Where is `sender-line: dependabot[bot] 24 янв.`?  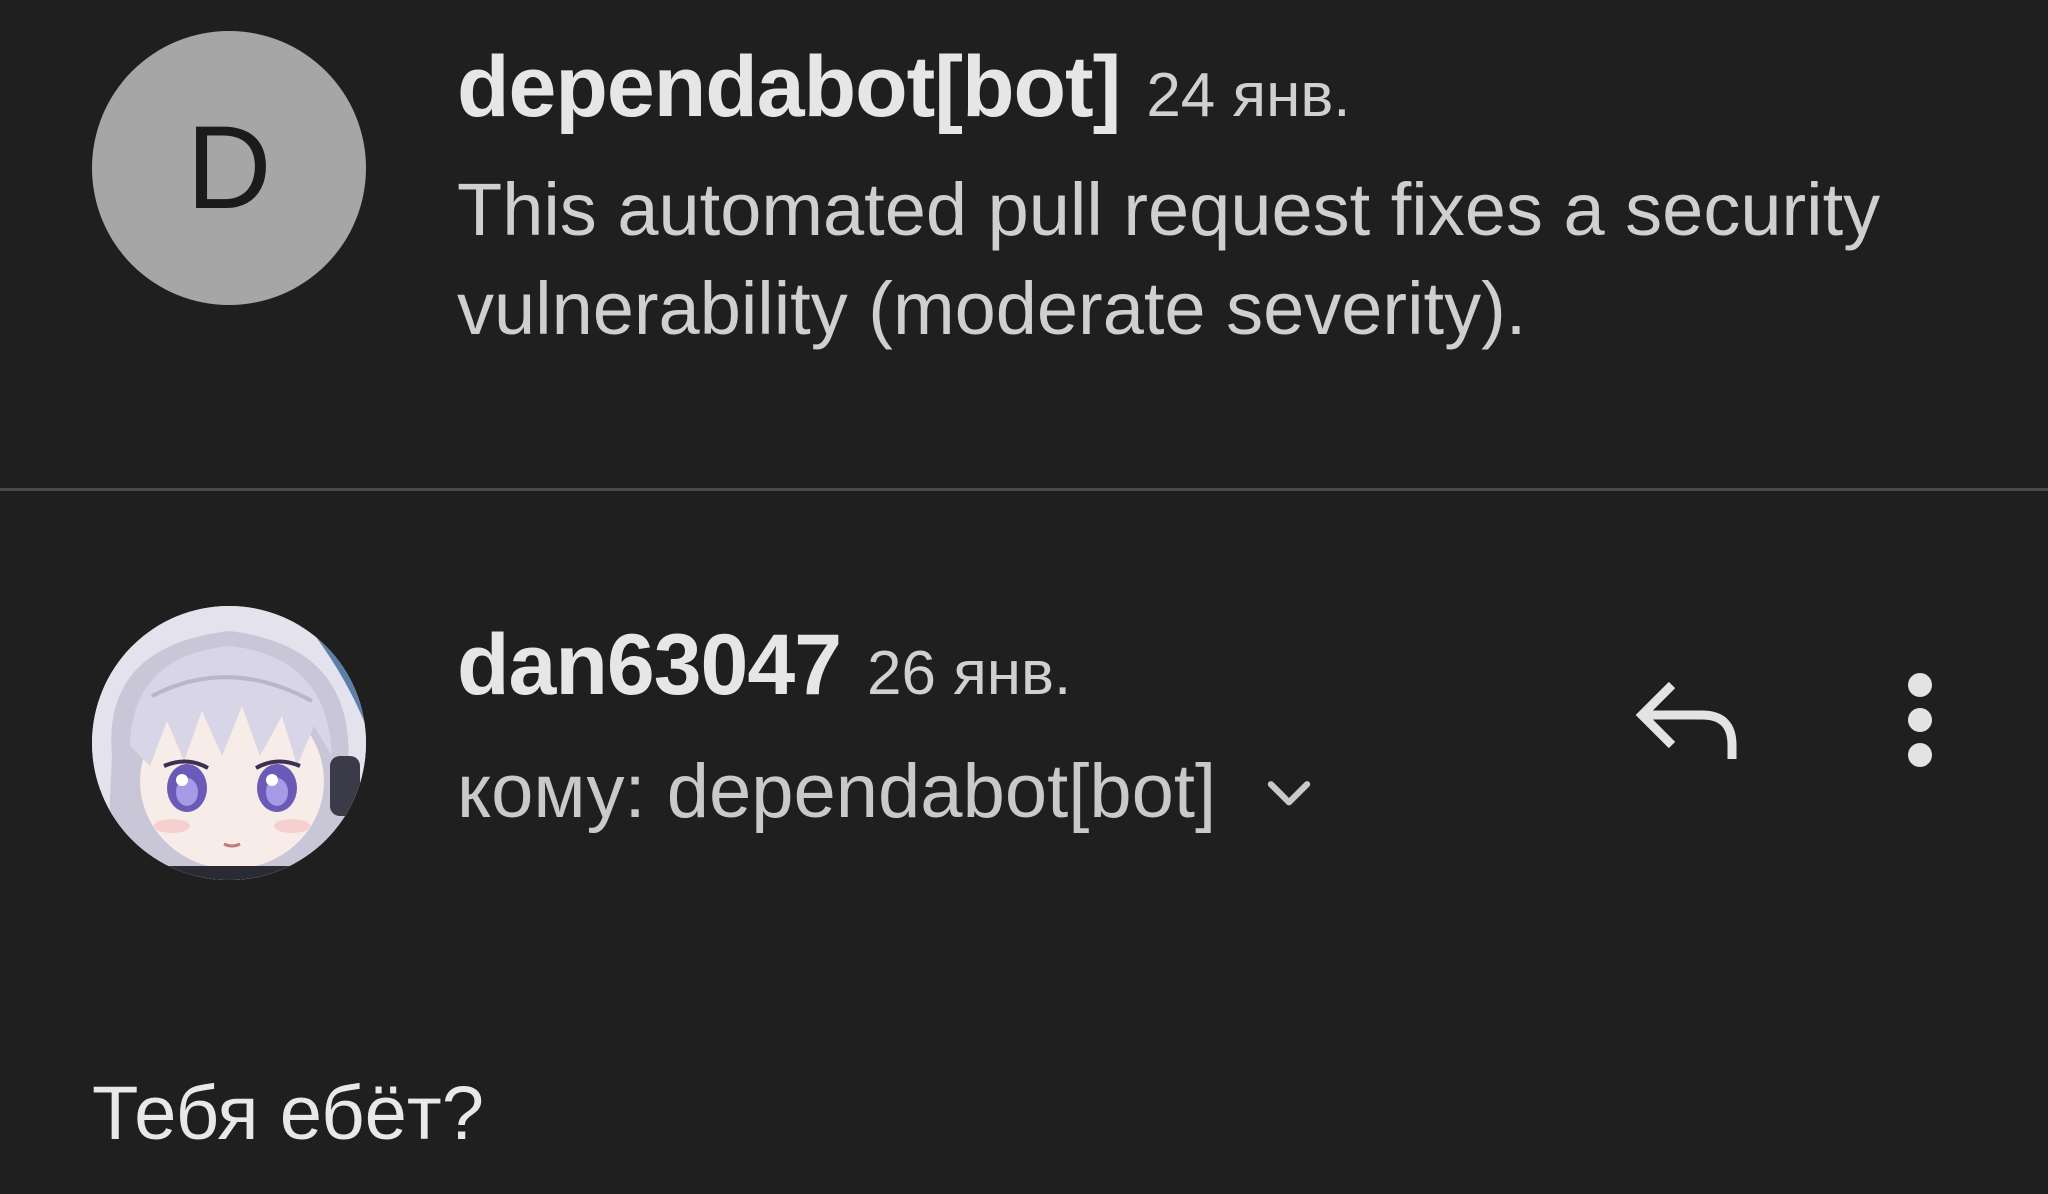
sender-line: dependabot[bot] 24 янв. is located at coordinates (903, 87).